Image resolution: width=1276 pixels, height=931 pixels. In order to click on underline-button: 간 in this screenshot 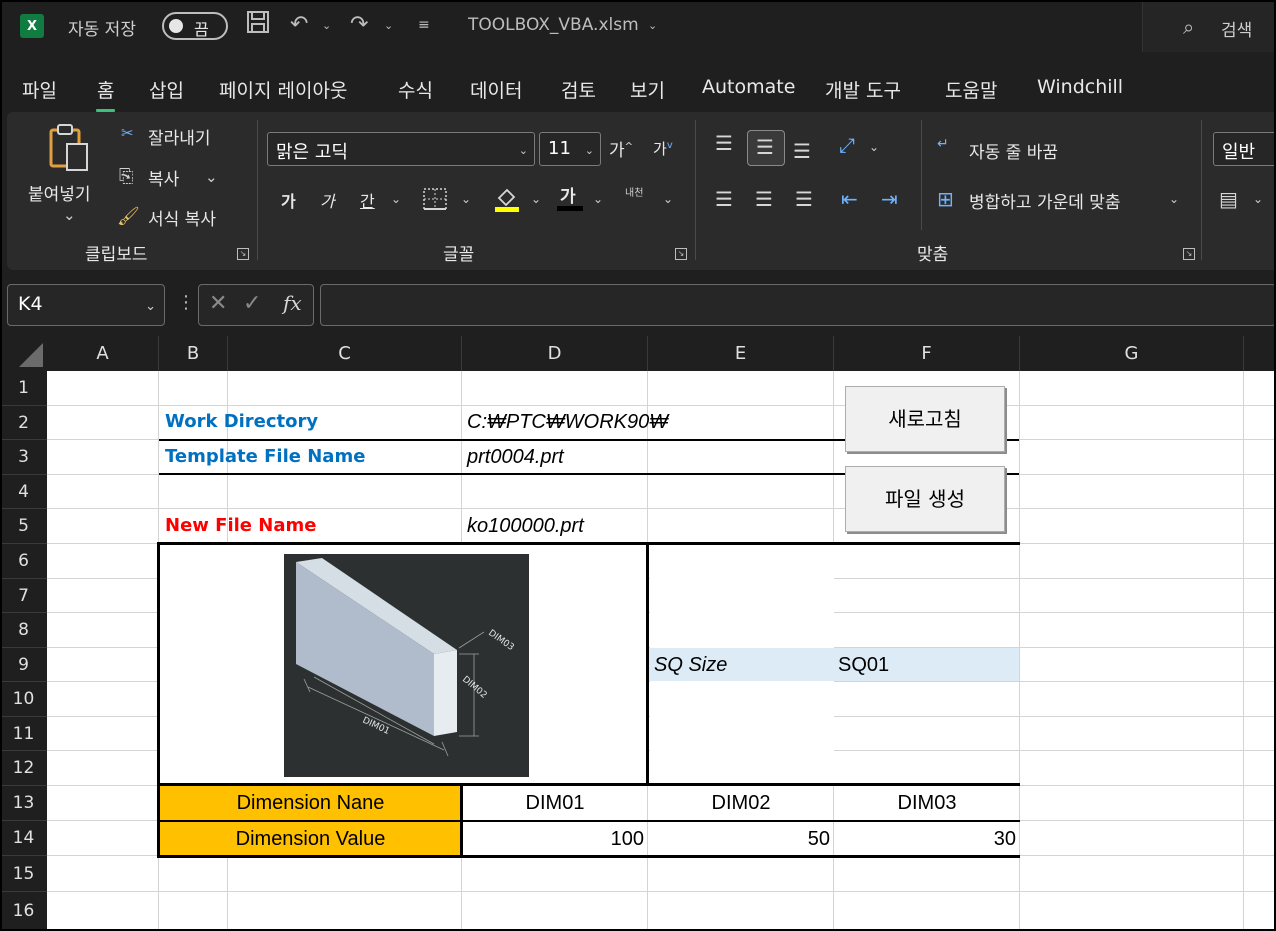, I will do `click(367, 200)`.